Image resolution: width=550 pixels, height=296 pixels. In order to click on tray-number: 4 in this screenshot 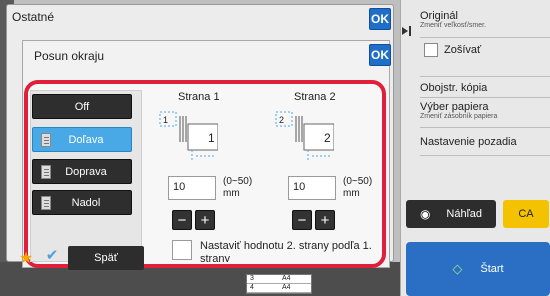, I will do `click(252, 287)`.